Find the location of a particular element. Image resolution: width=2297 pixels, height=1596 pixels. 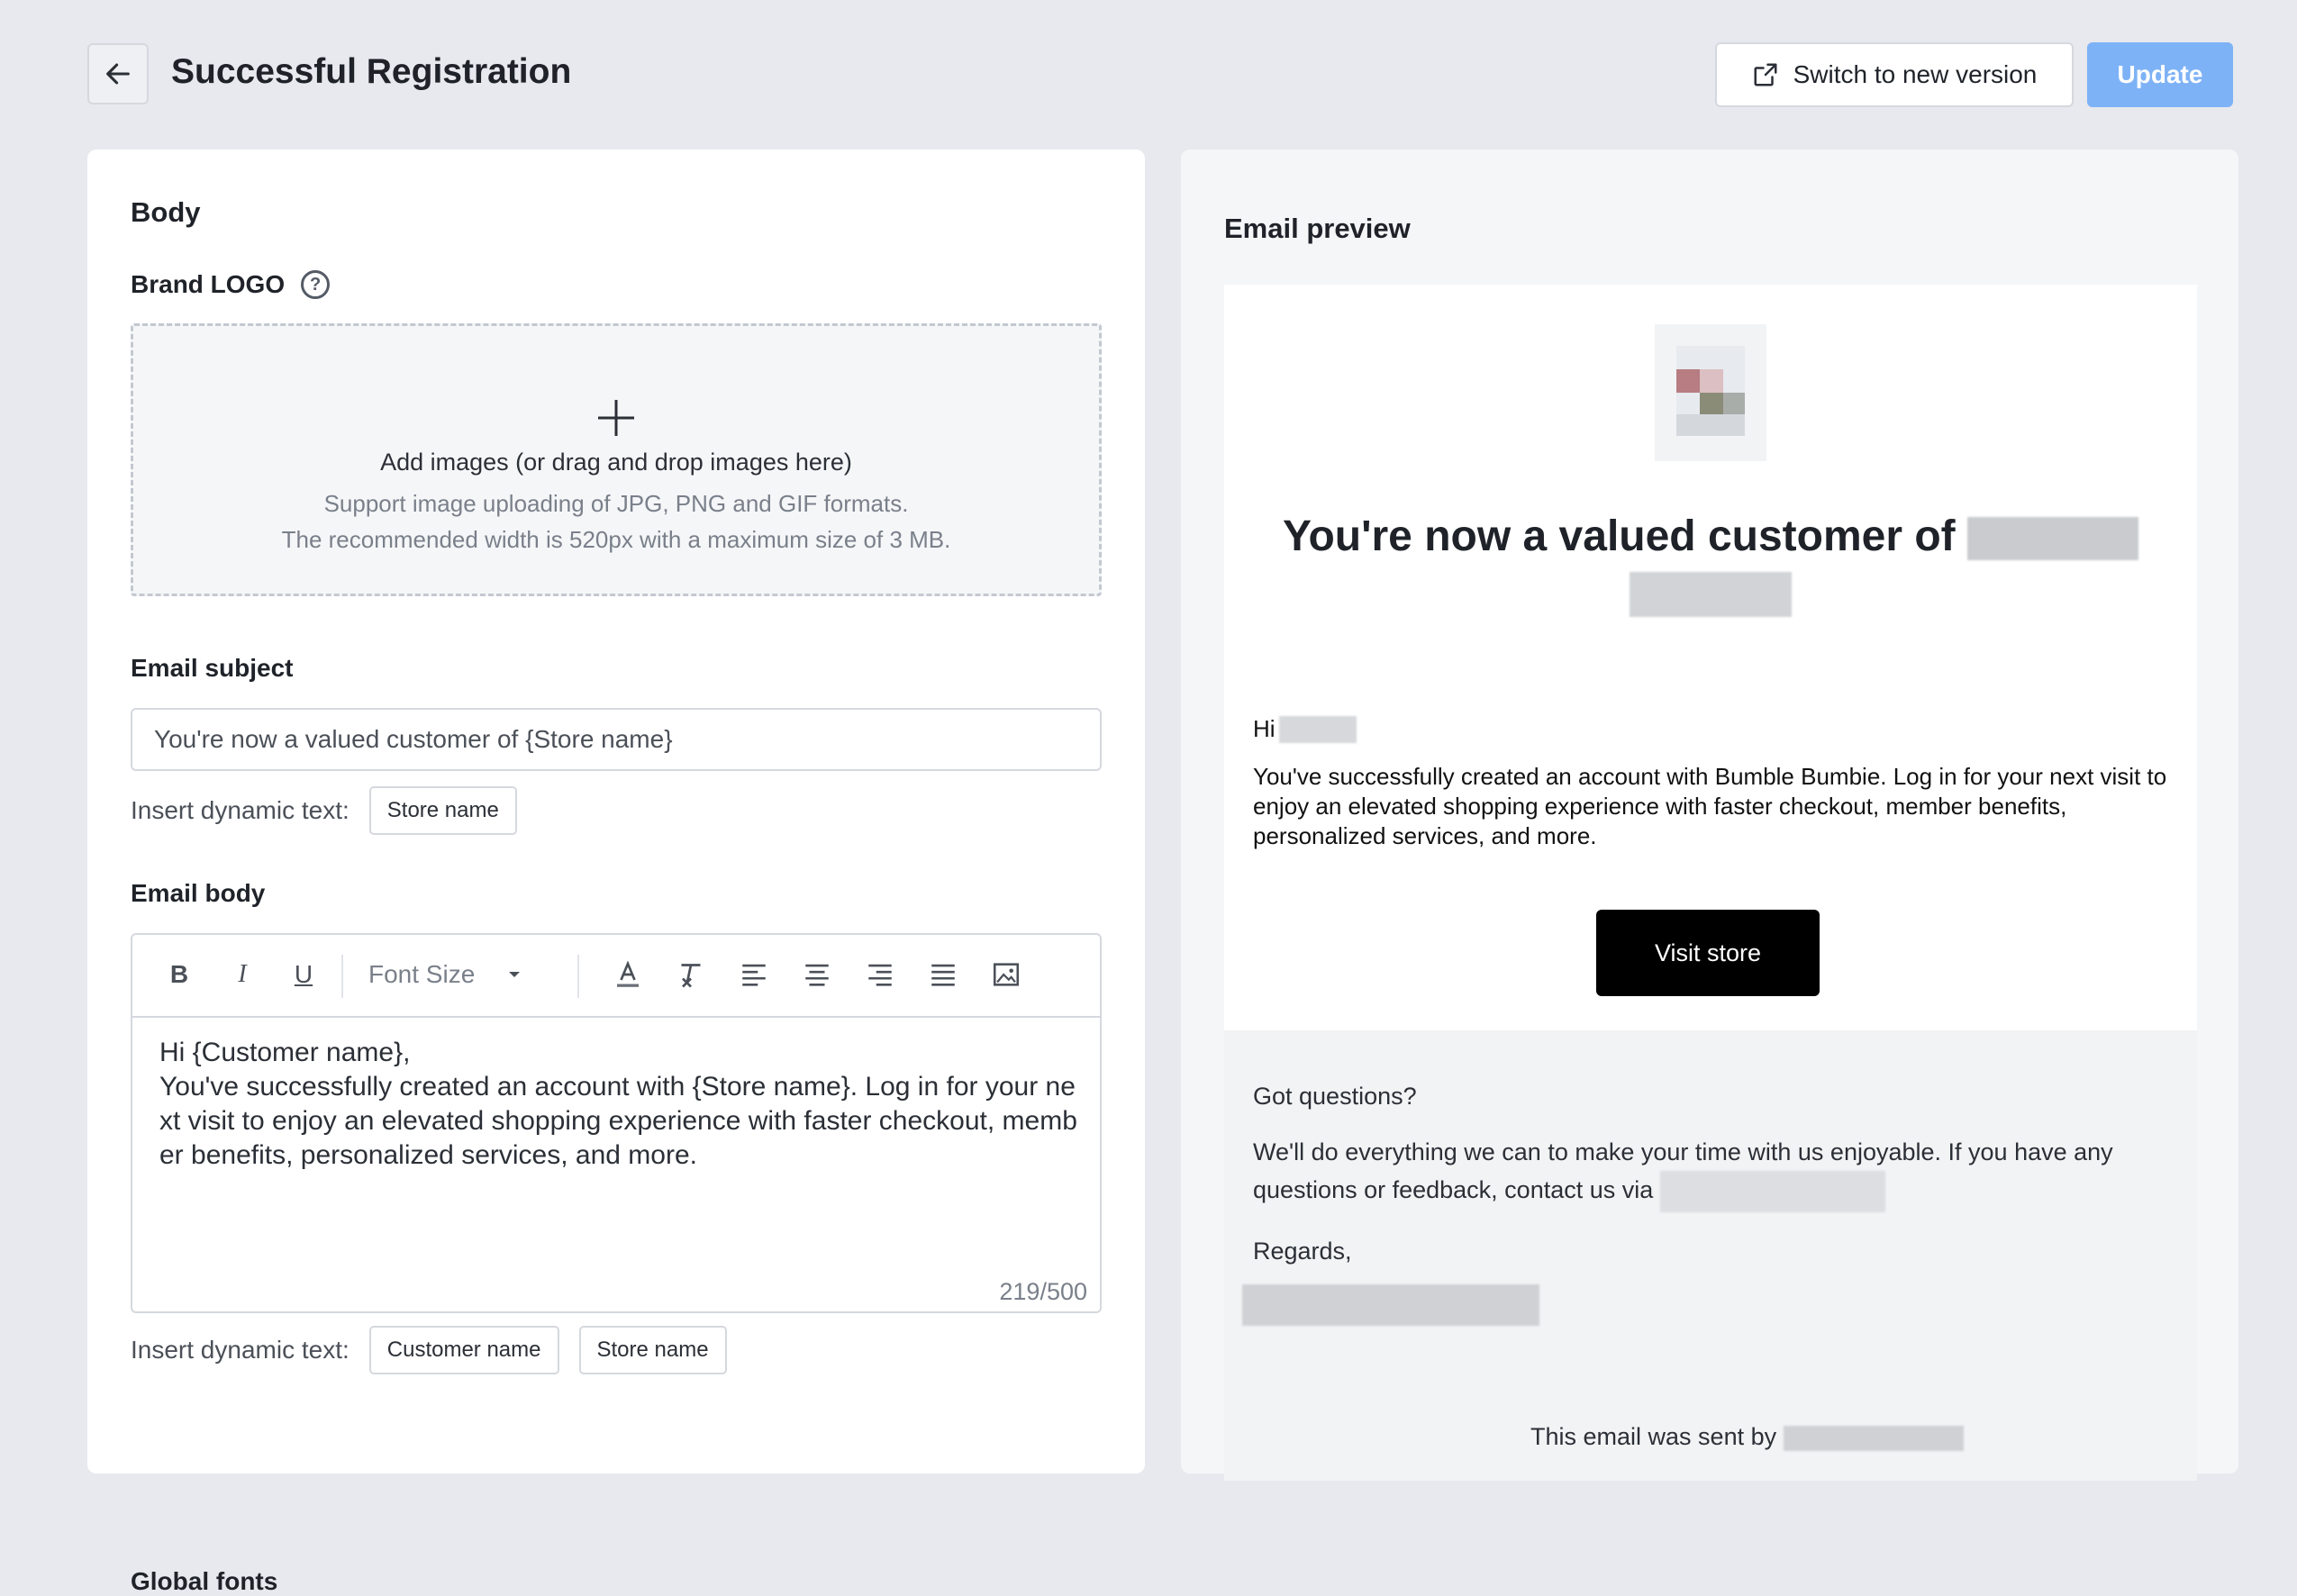

subject-dynamic-text-row: Insert dynamic text: Store name is located at coordinates (324, 810).